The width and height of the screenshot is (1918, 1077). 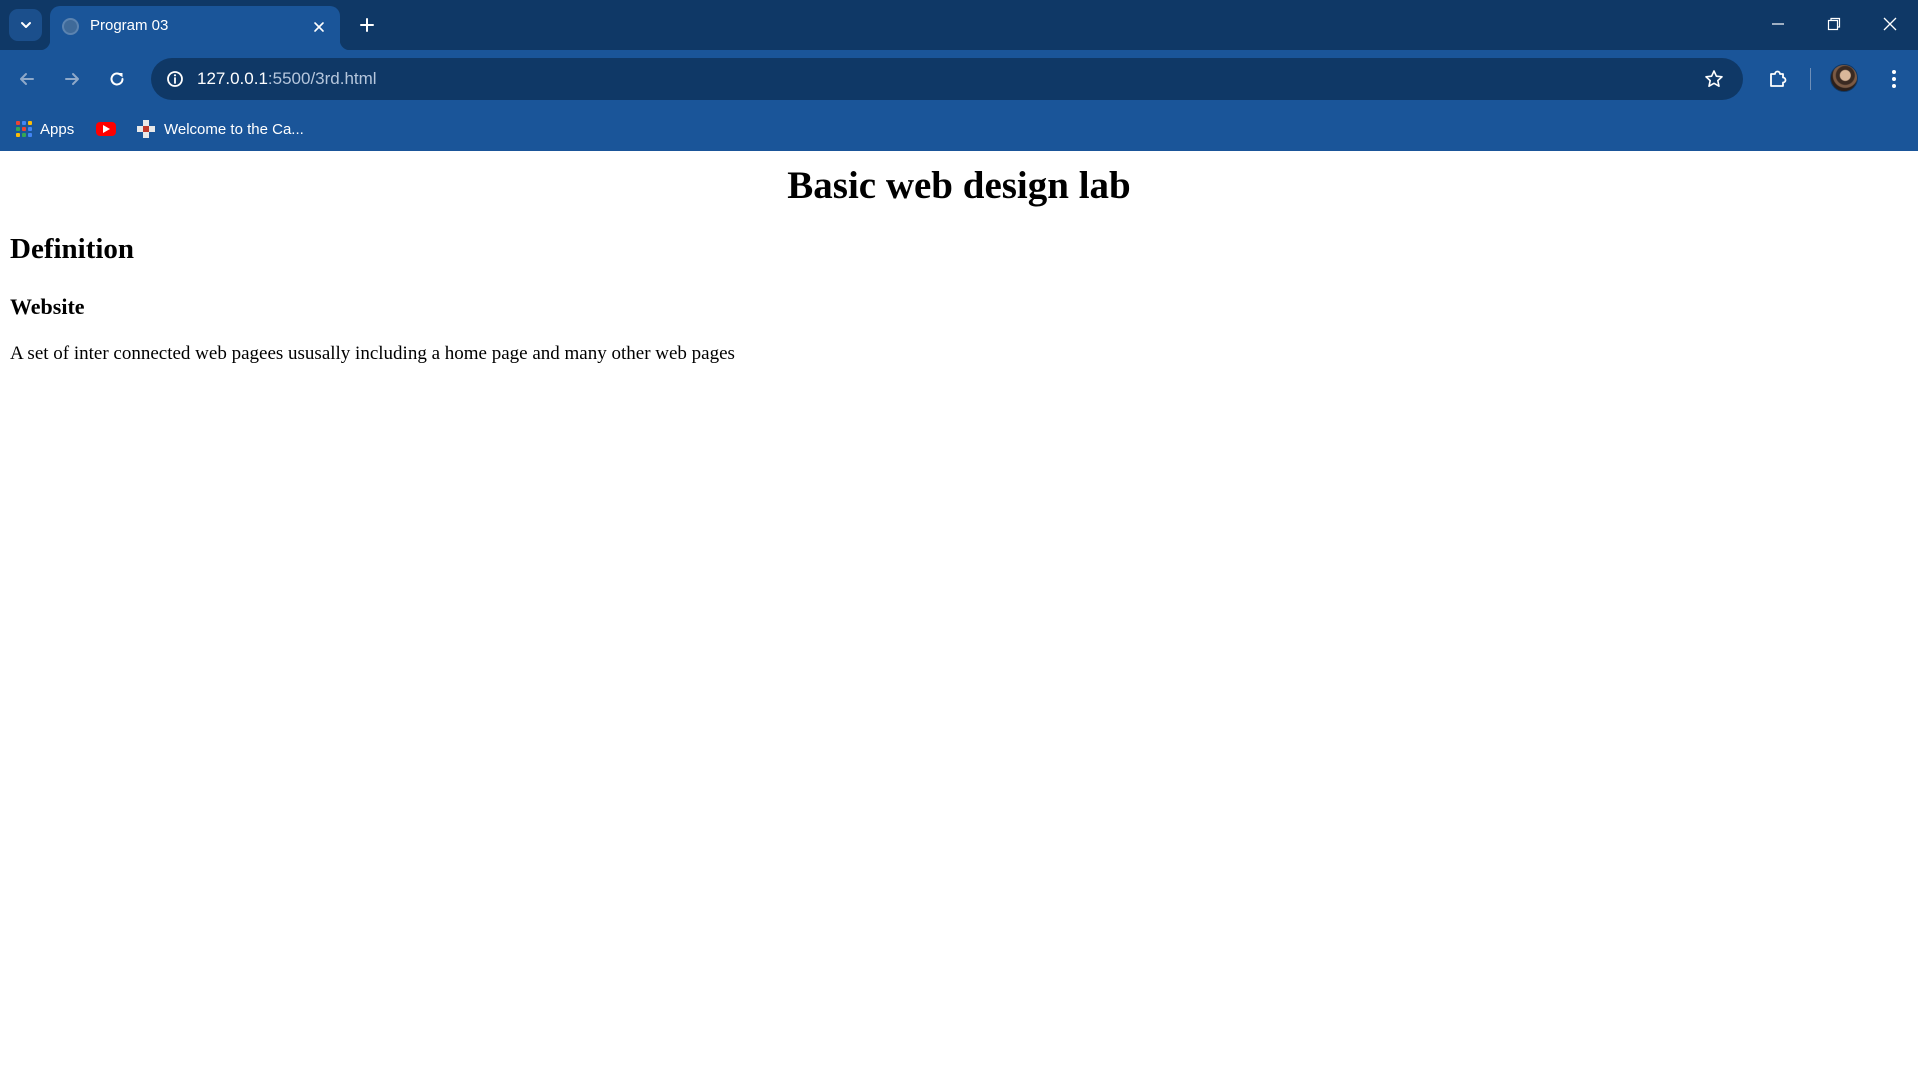 I want to click on bookmark-star-button, so click(x=1714, y=79).